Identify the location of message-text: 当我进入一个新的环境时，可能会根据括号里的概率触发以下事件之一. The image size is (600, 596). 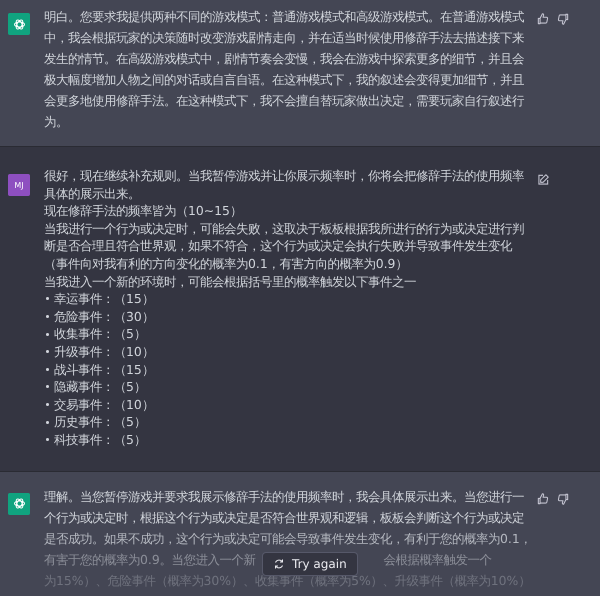
(230, 281).